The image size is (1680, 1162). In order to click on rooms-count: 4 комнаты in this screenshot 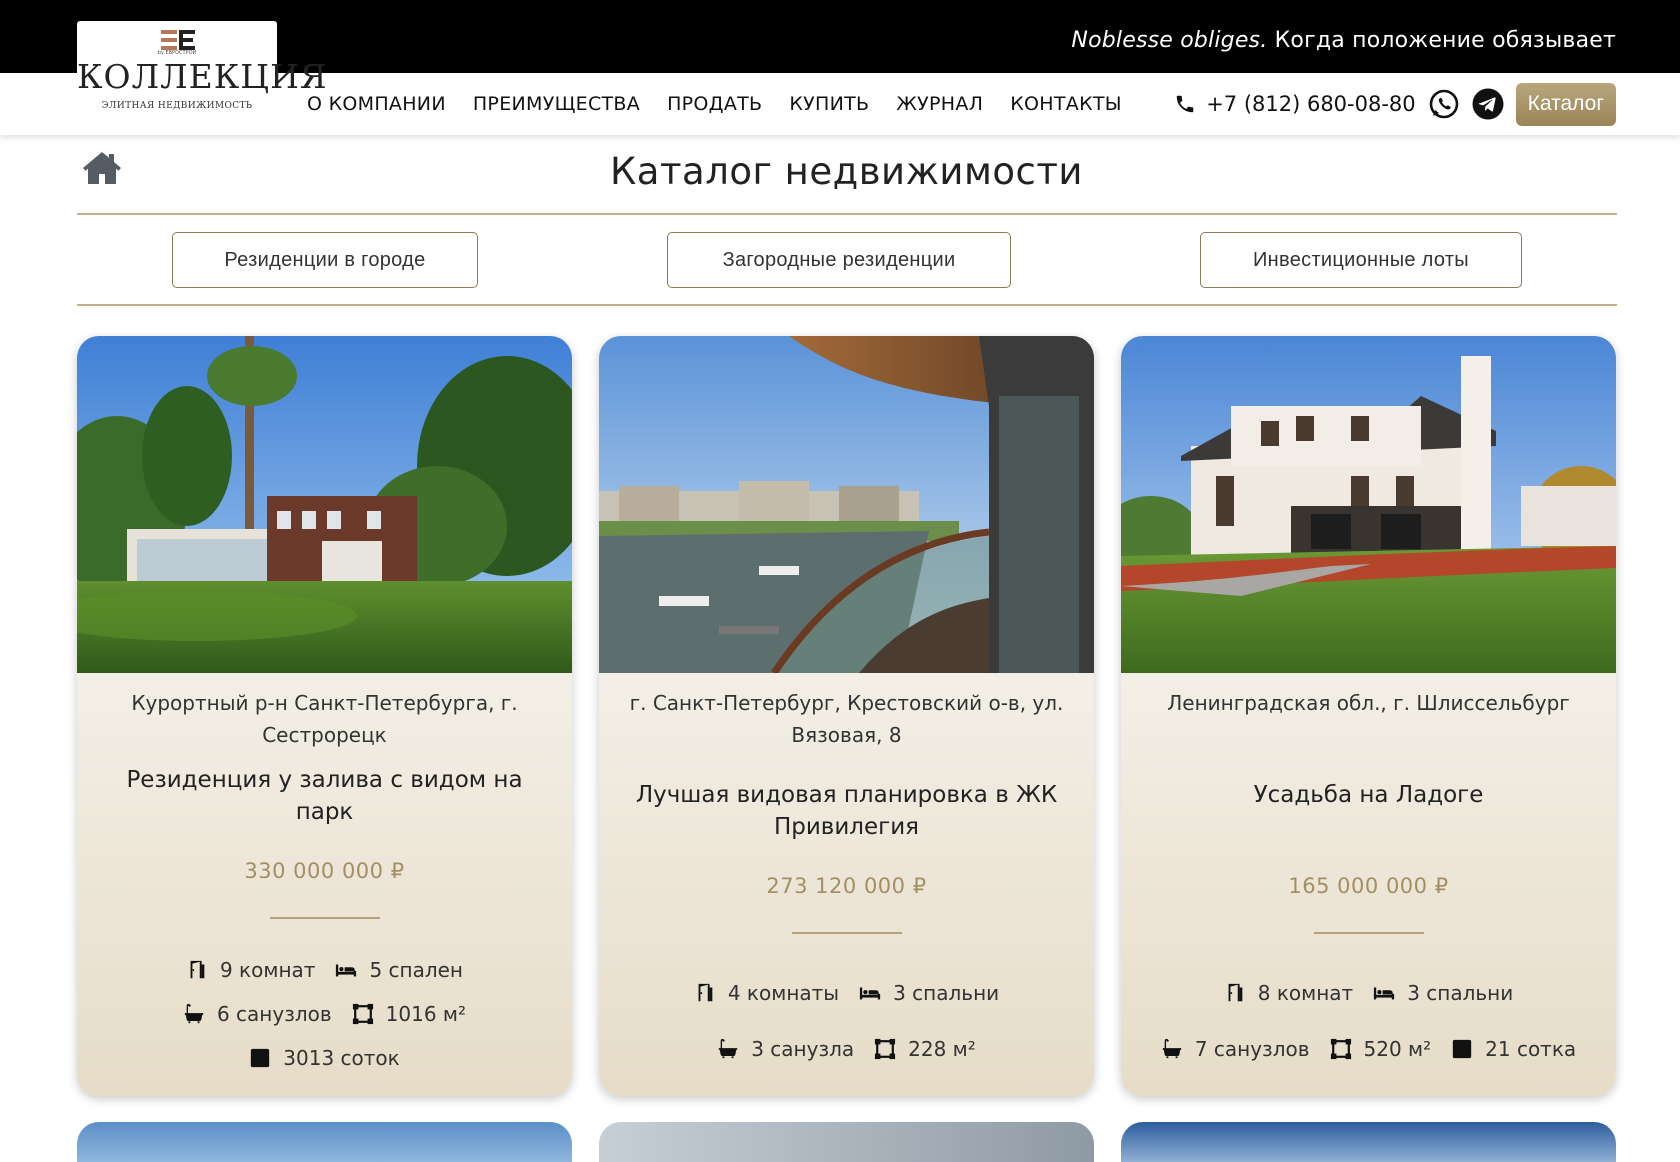, I will do `click(783, 993)`.